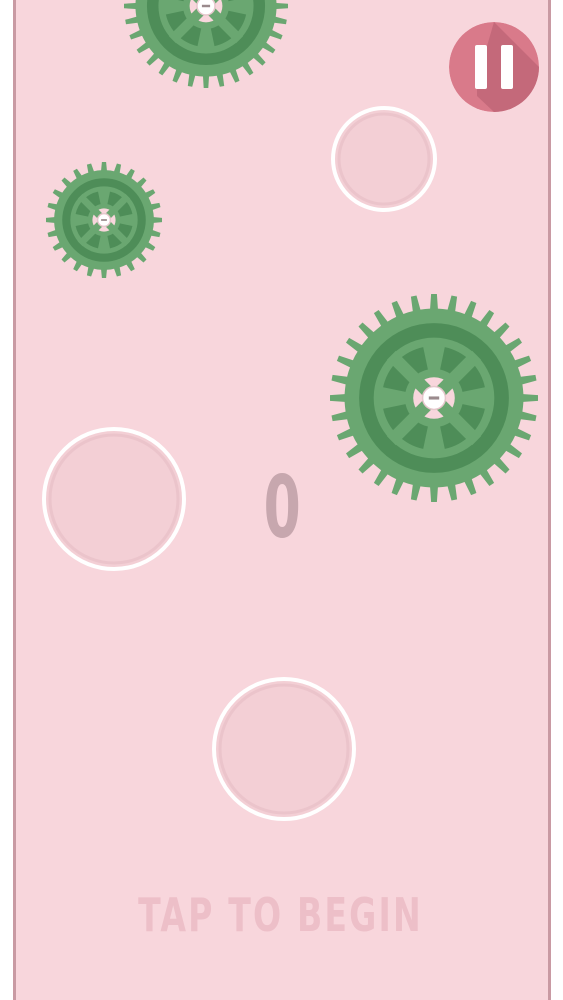 The height and width of the screenshot is (1000, 563). Describe the element at coordinates (283, 508) in the screenshot. I see `score-counter: 0` at that location.